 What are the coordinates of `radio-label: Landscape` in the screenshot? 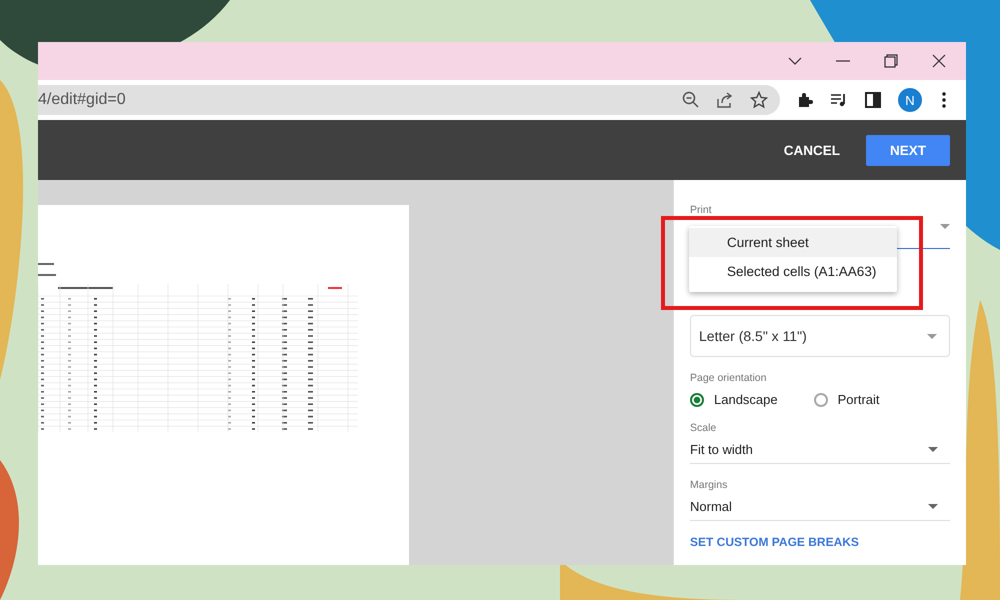 It's located at (746, 399).